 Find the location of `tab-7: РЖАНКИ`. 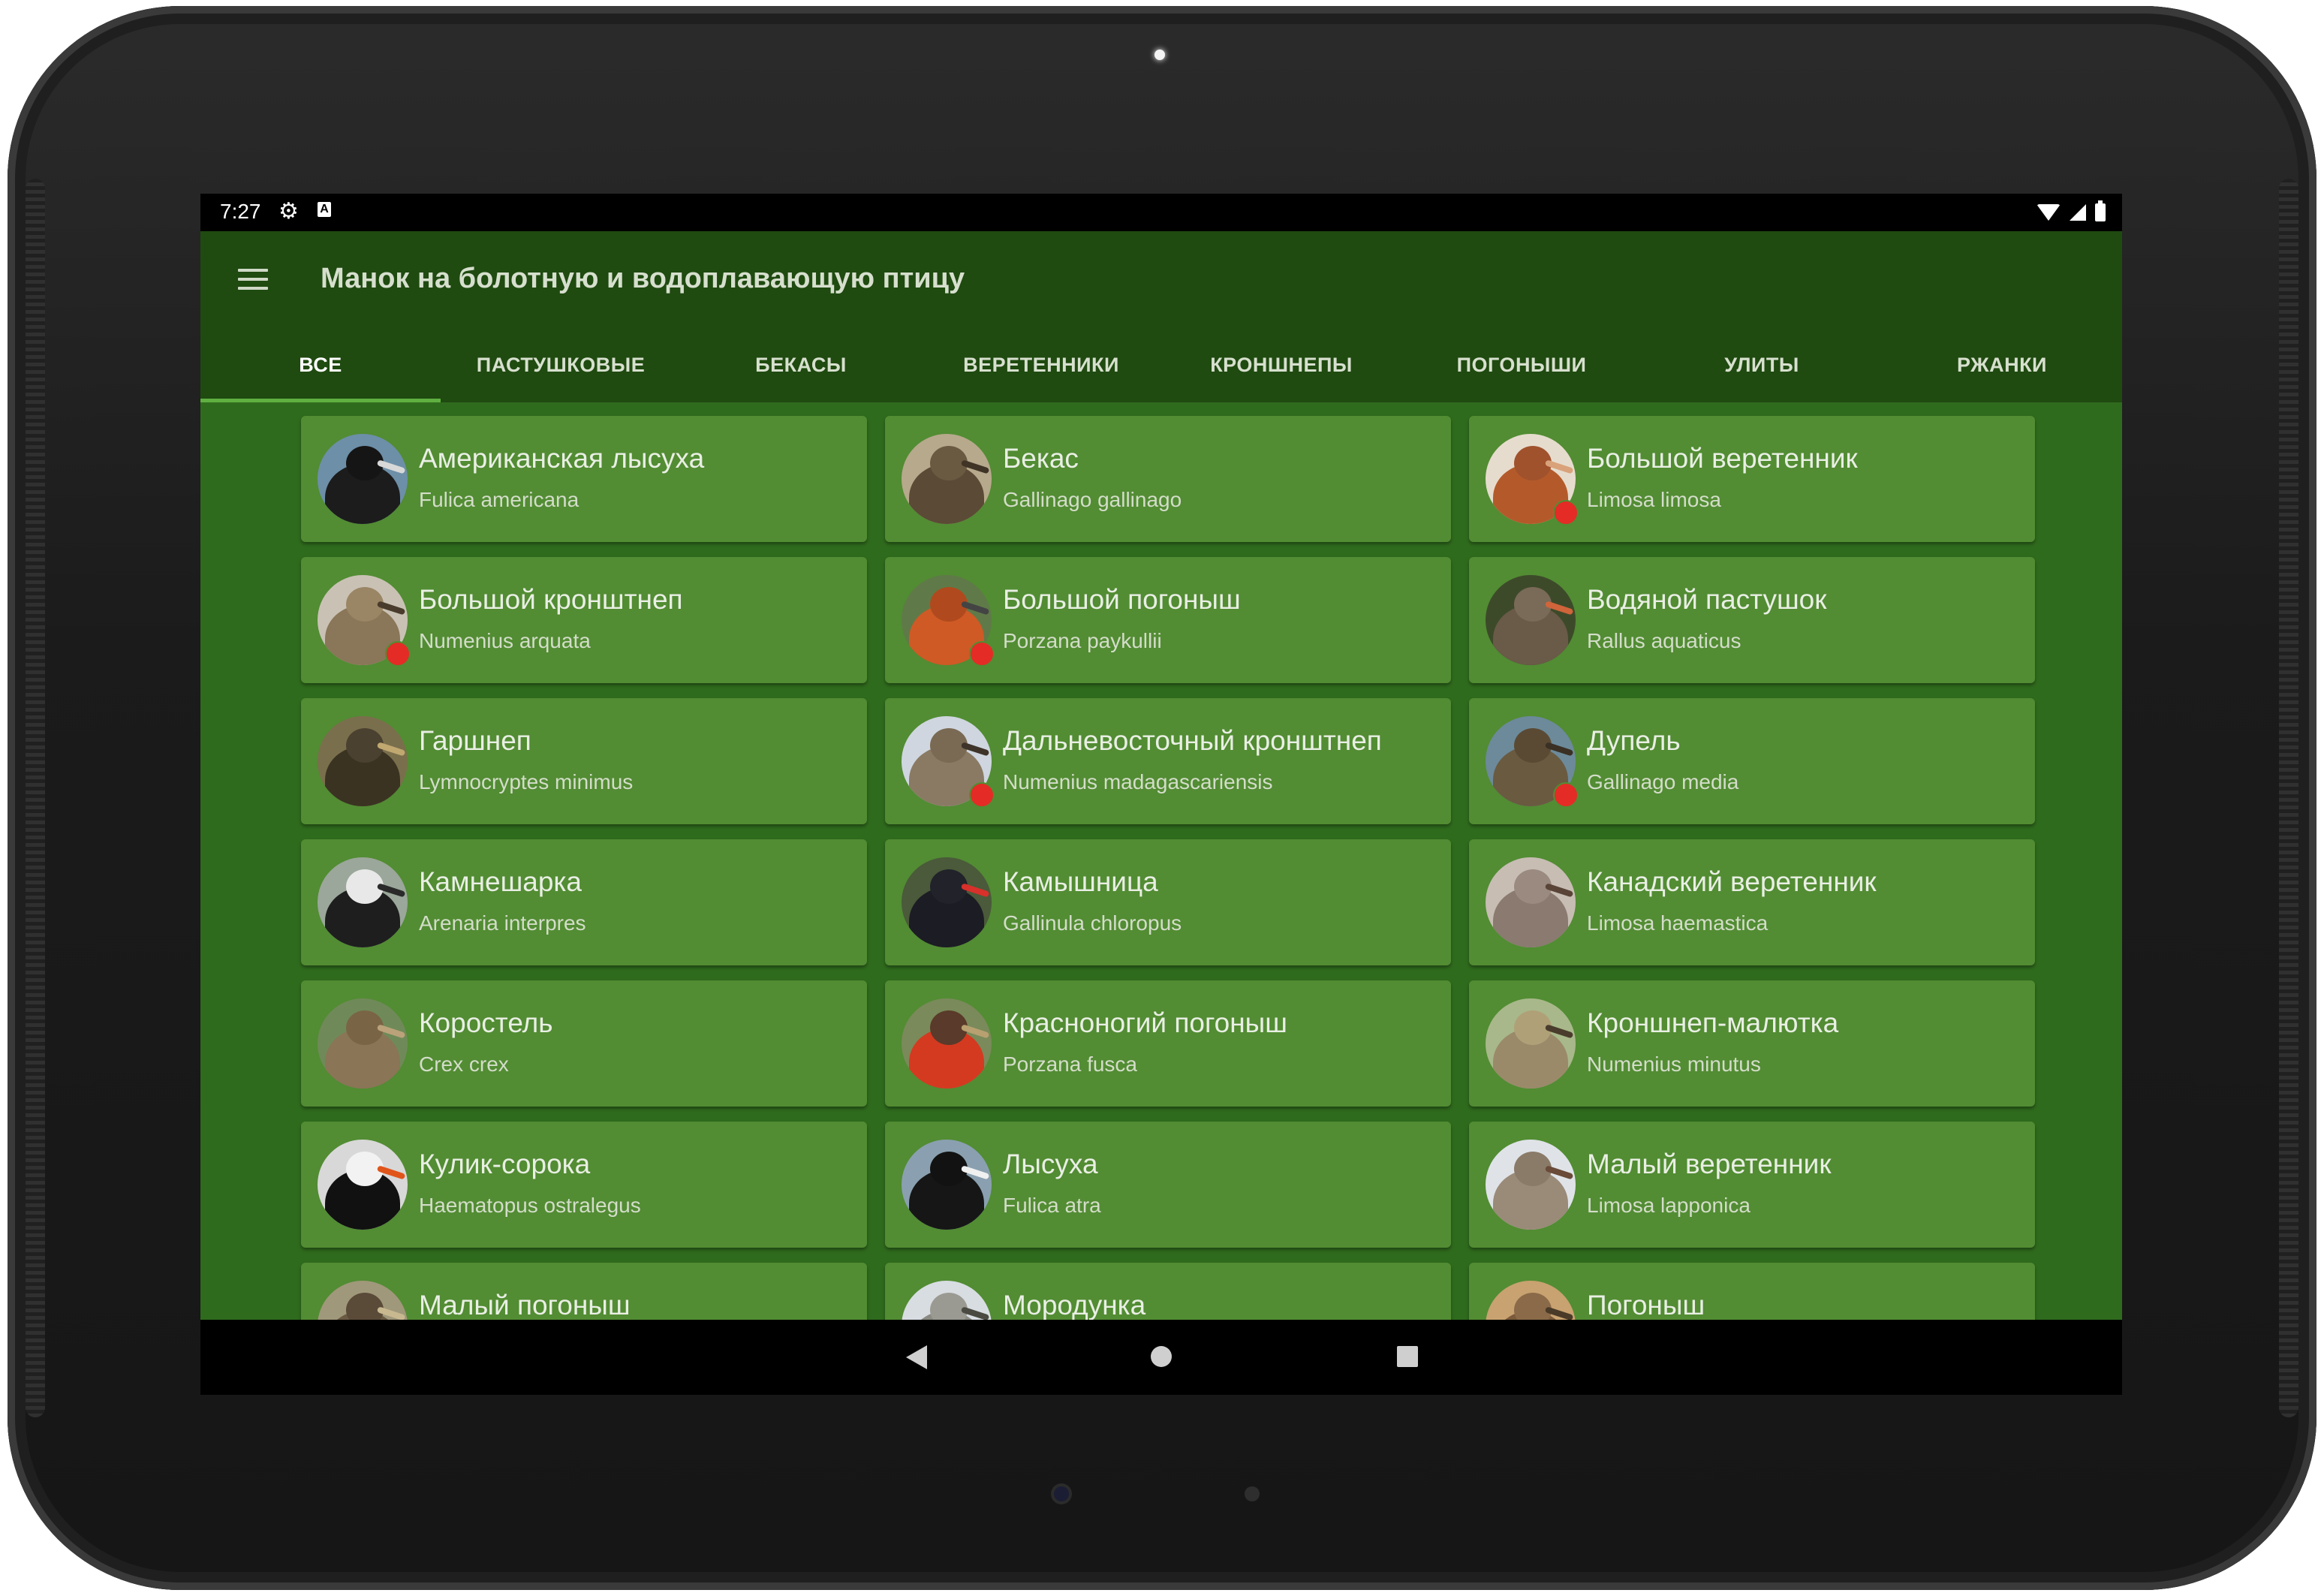

tab-7: РЖАНКИ is located at coordinates (2002, 364).